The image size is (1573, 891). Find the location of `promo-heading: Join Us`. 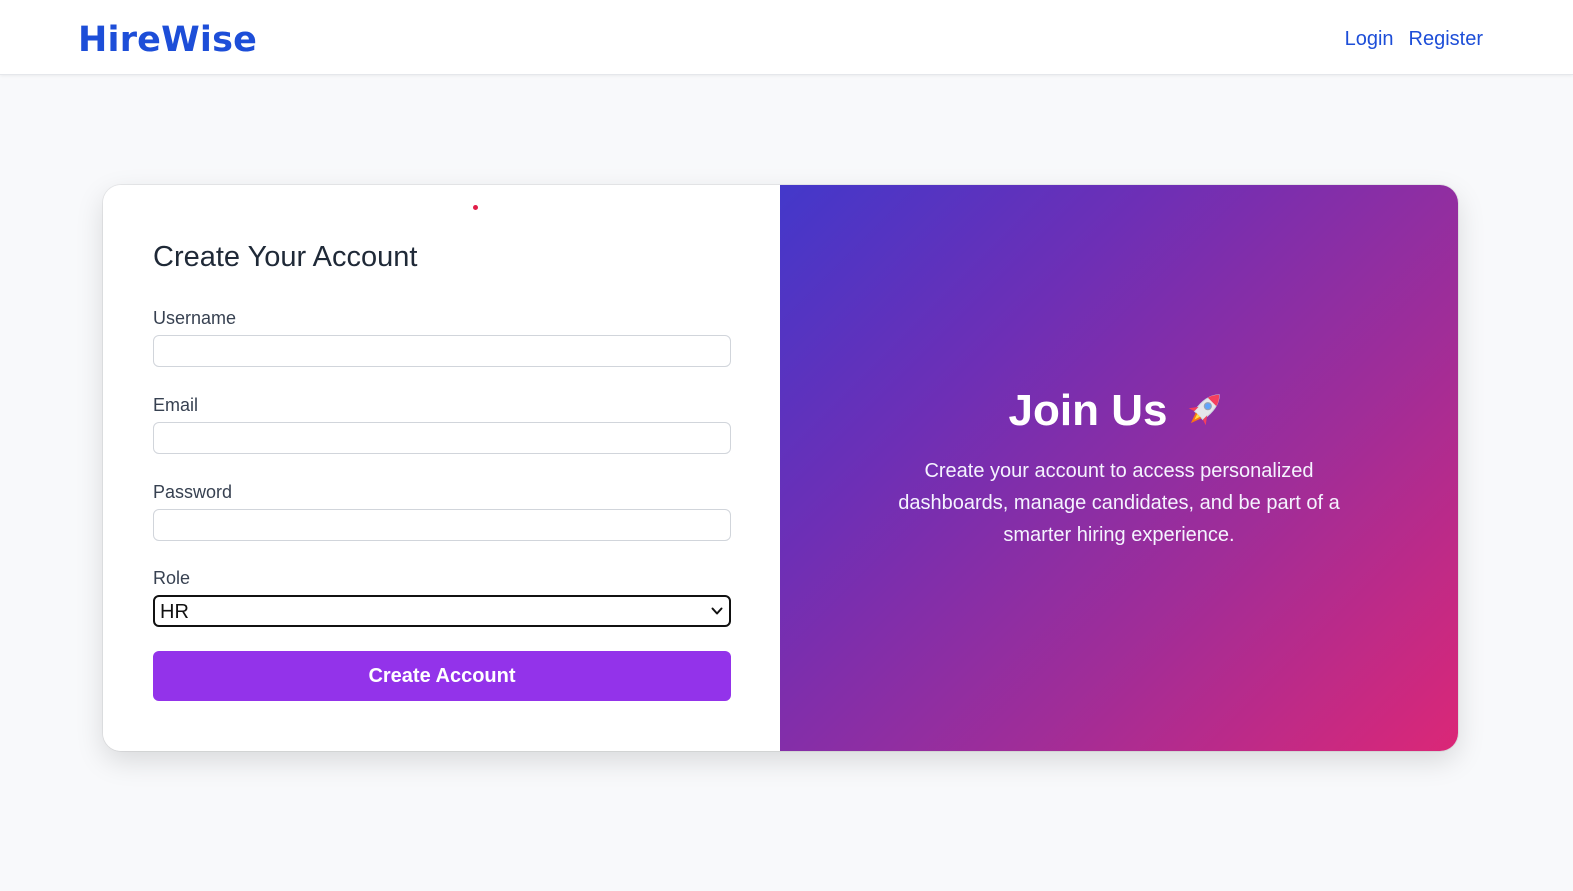

promo-heading: Join Us is located at coordinates (1119, 411).